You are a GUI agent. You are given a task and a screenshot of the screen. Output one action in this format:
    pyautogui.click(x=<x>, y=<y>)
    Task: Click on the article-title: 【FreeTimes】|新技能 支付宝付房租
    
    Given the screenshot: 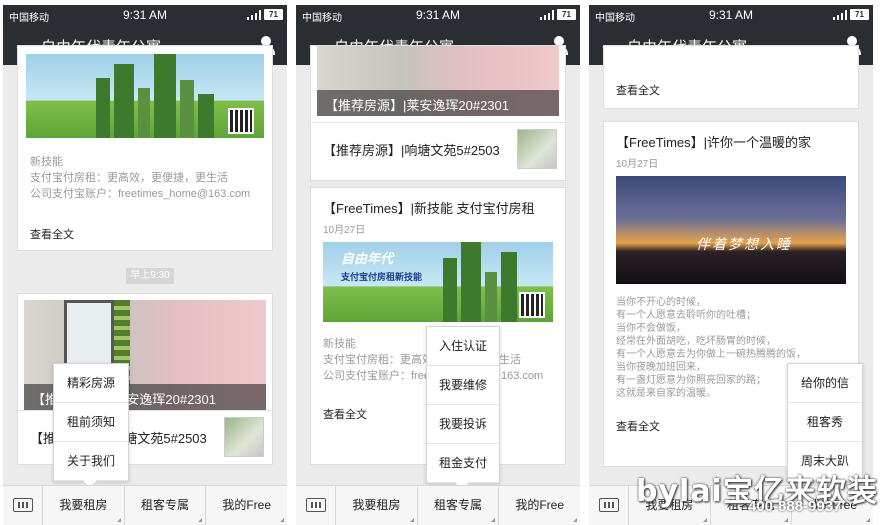 What is the action you would take?
    pyautogui.click(x=429, y=208)
    